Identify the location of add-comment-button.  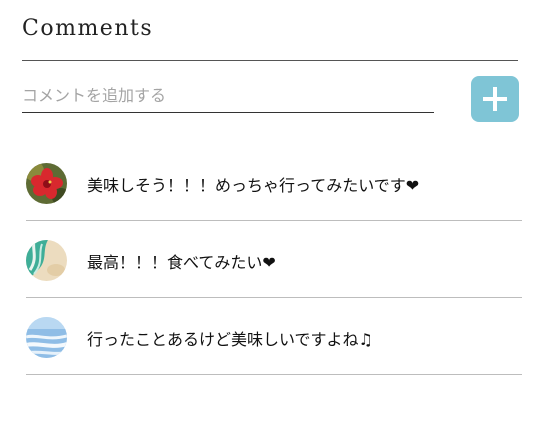
(495, 99).